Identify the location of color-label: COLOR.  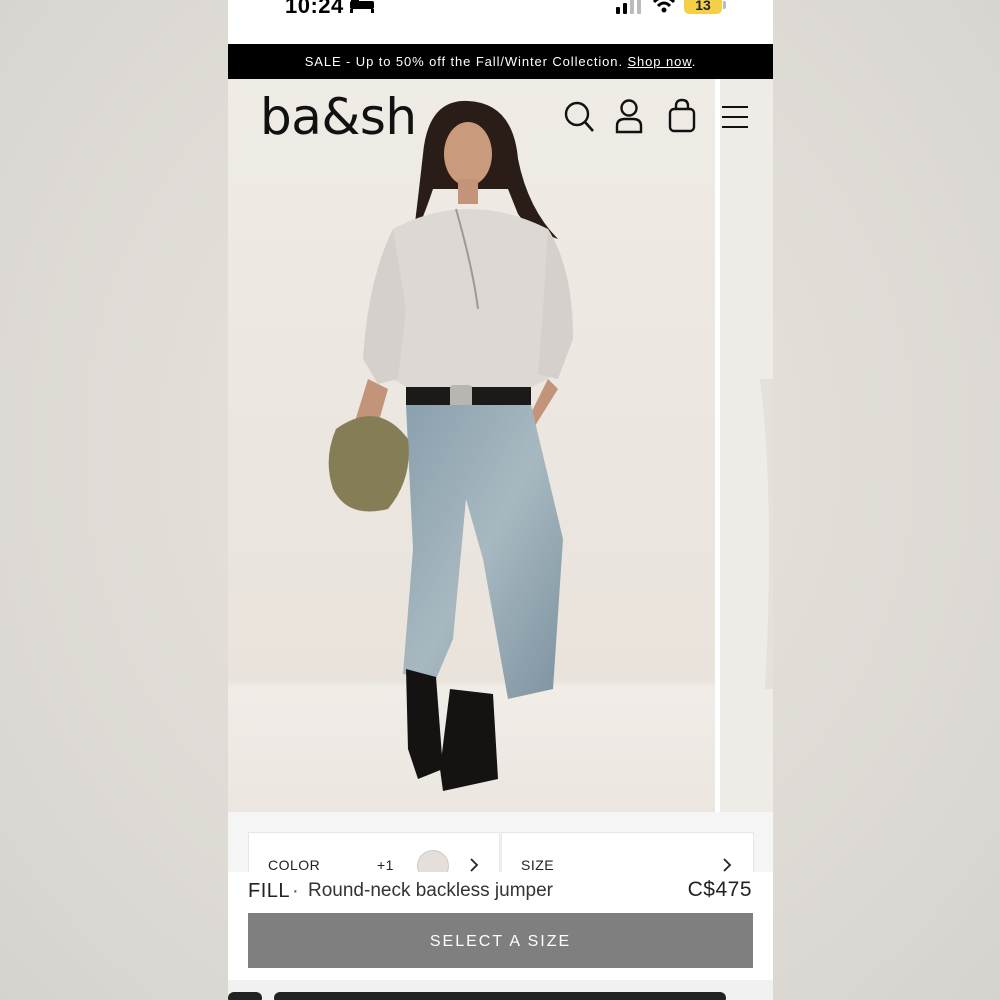
(294, 865).